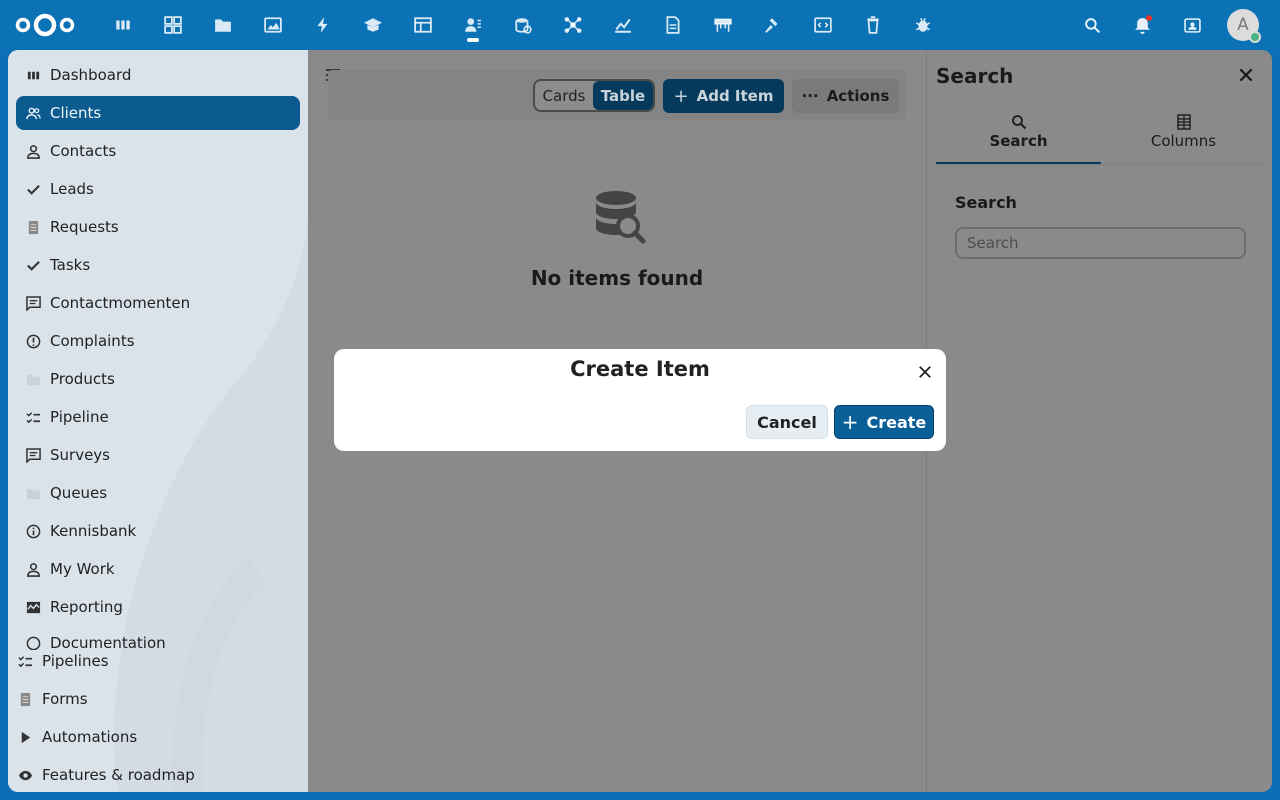 The height and width of the screenshot is (800, 1280). What do you see at coordinates (773, 25) in the screenshot?
I see `hammer-icon` at bounding box center [773, 25].